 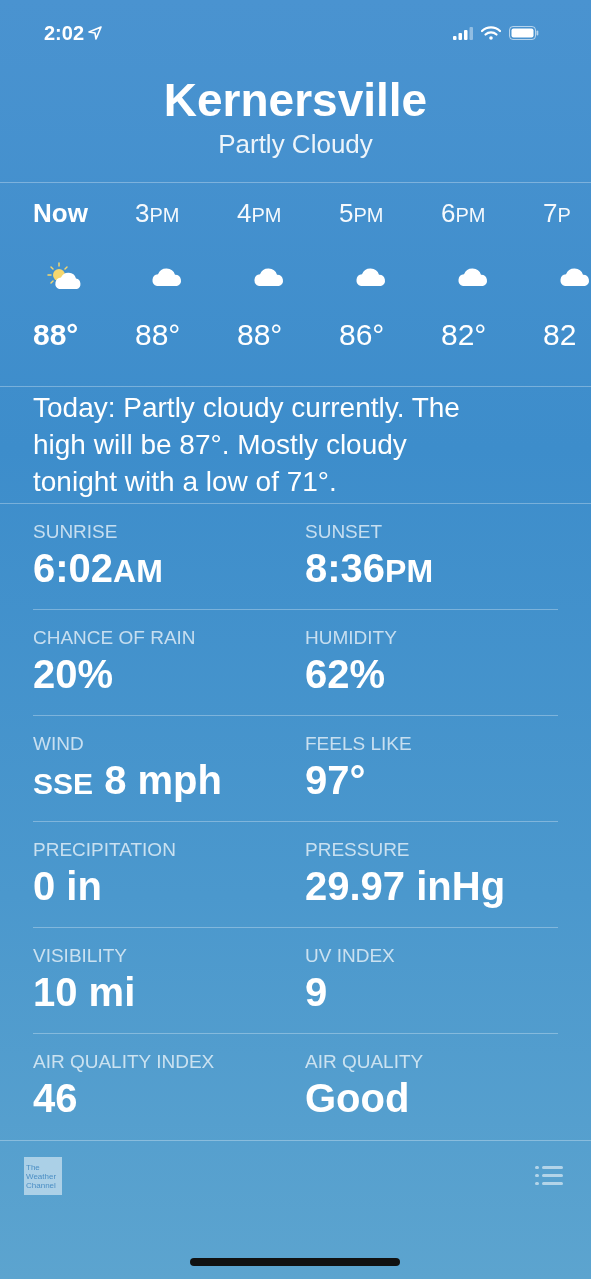 I want to click on list-icon, so click(x=549, y=1175).